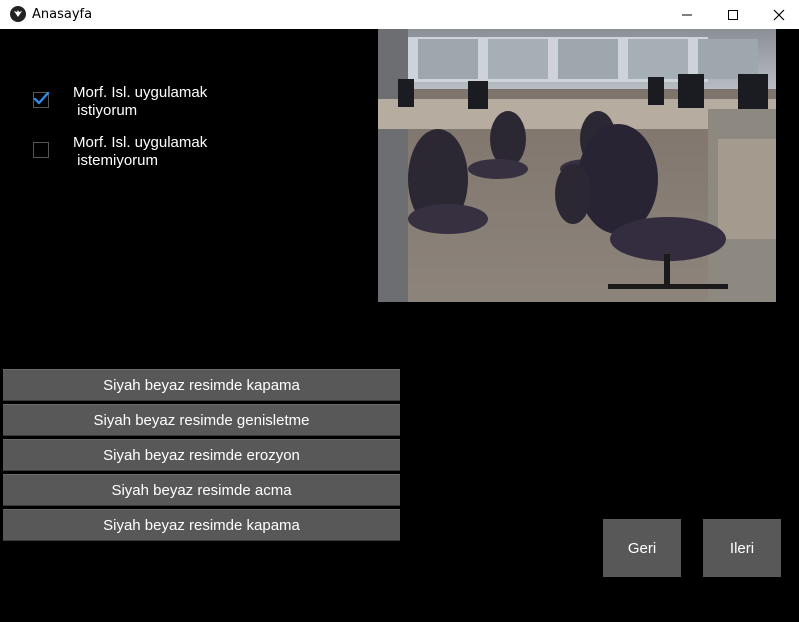 The height and width of the screenshot is (622, 799). I want to click on option-no-morphology: Morf. Isl. uygulamak istemiyorum, so click(120, 151).